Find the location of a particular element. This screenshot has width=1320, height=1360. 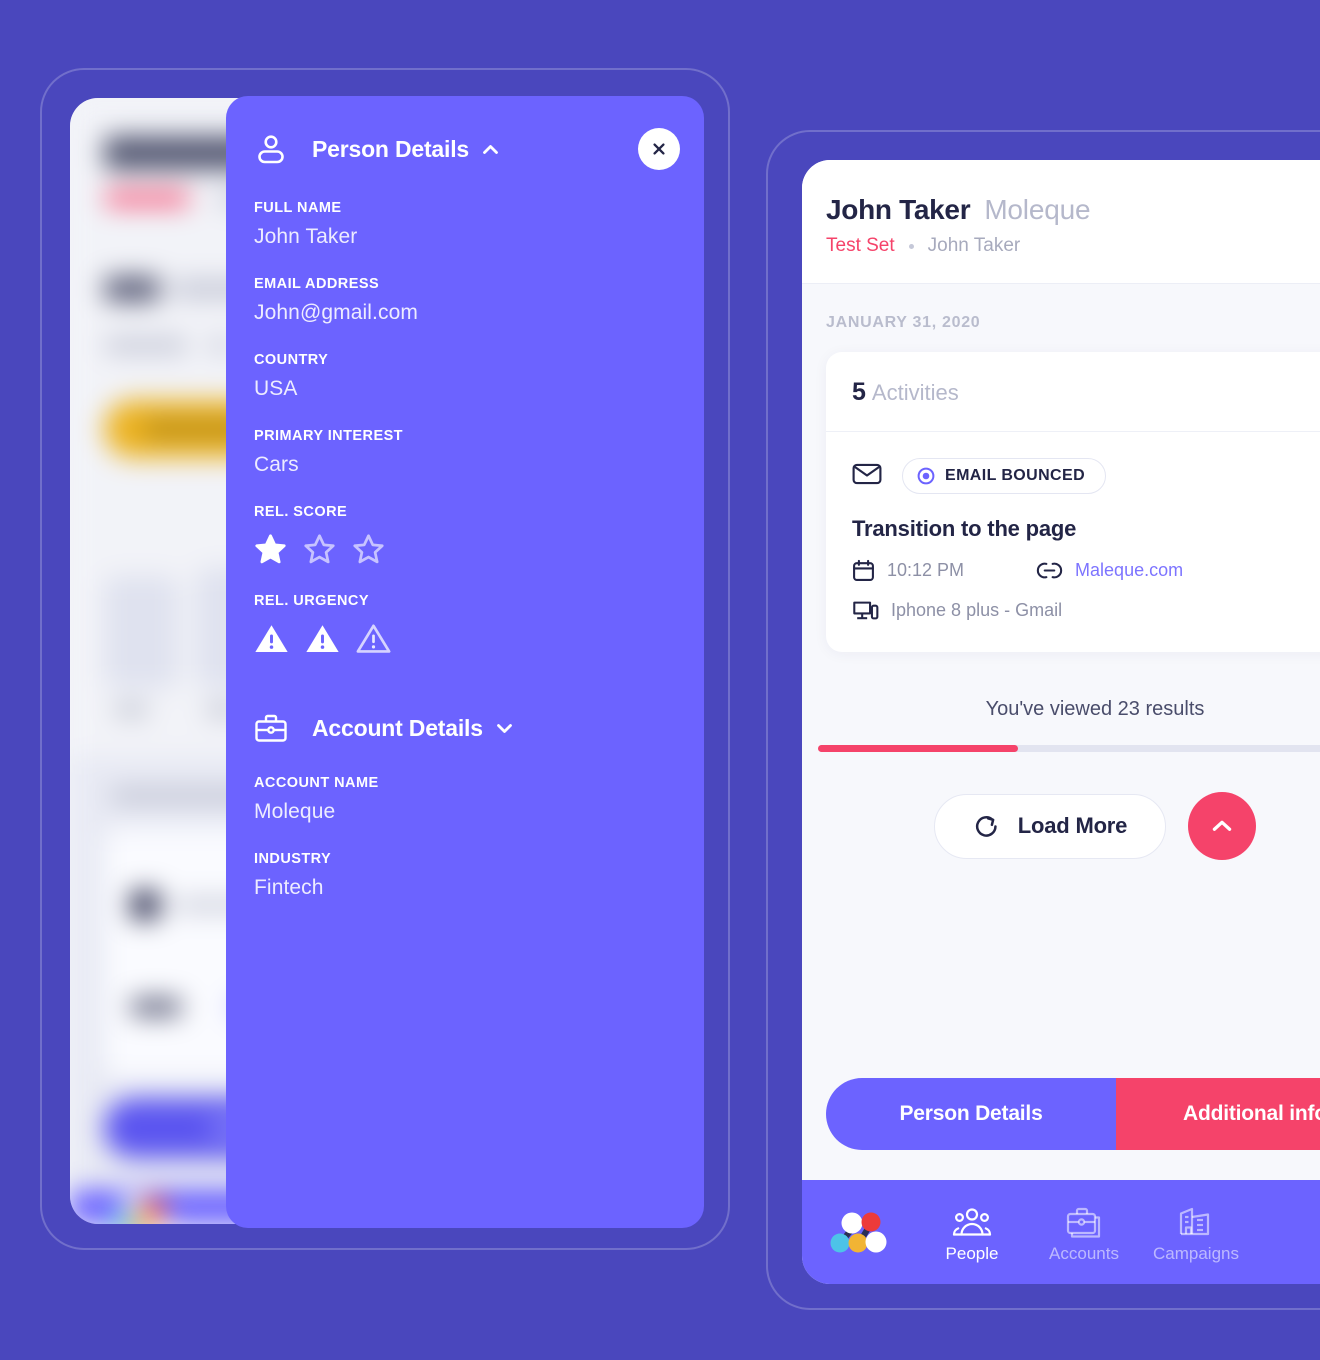

tab-person-details: Person Details is located at coordinates (971, 1114).